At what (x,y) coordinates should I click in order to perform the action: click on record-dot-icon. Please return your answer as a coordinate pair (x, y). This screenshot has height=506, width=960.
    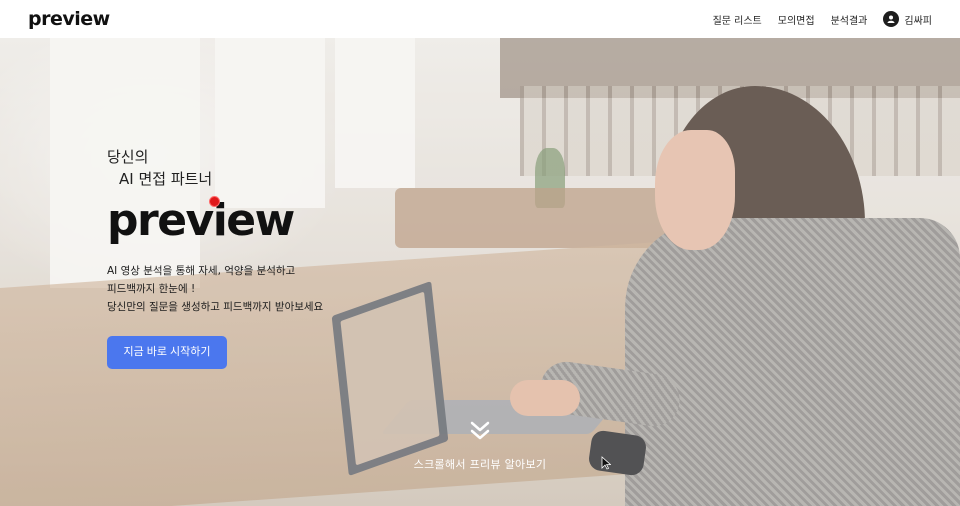
    Looking at the image, I should click on (214, 201).